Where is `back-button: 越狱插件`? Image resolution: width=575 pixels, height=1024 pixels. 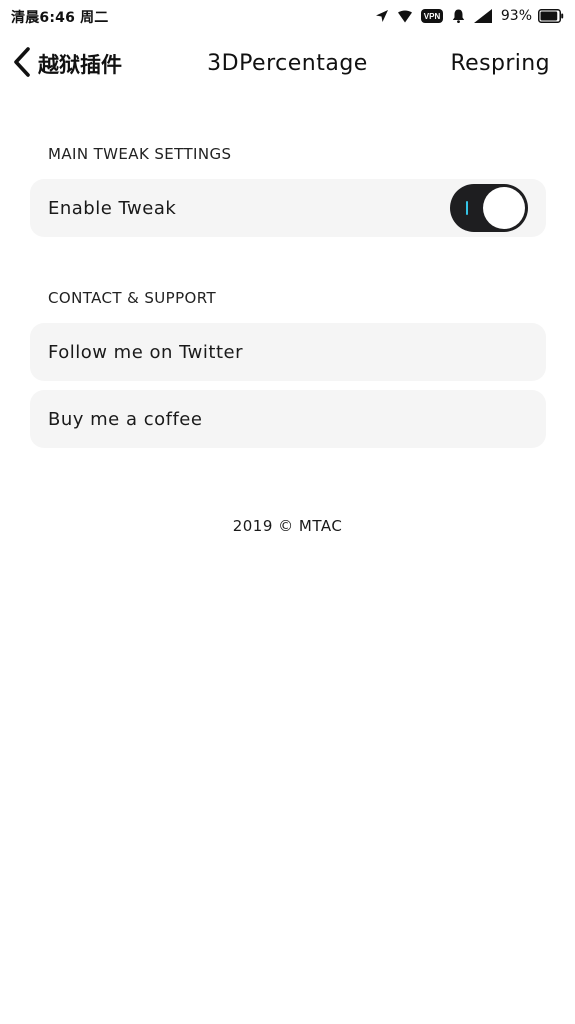 back-button: 越狱插件 is located at coordinates (67, 64).